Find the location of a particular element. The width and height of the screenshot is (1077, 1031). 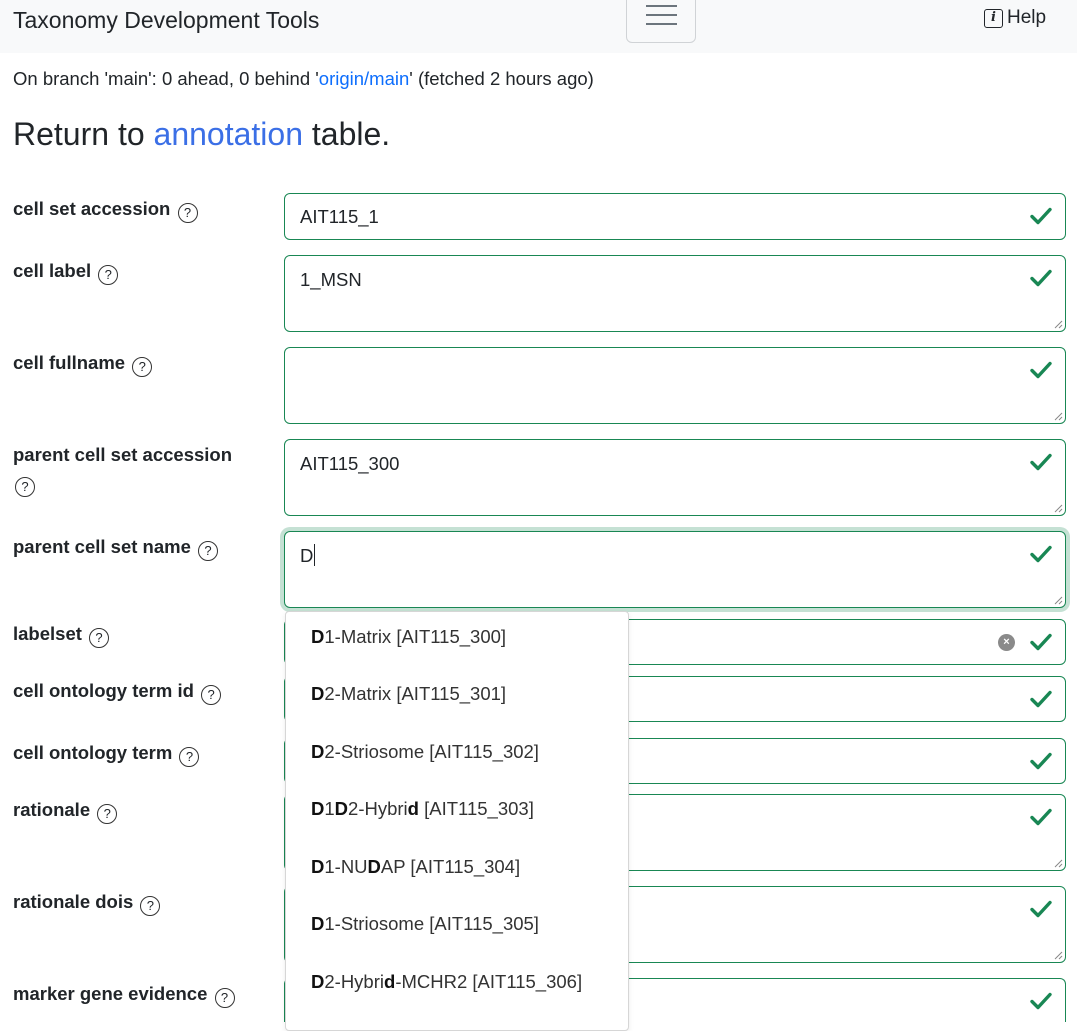

label-text: marker gene evidence is located at coordinates (110, 993).